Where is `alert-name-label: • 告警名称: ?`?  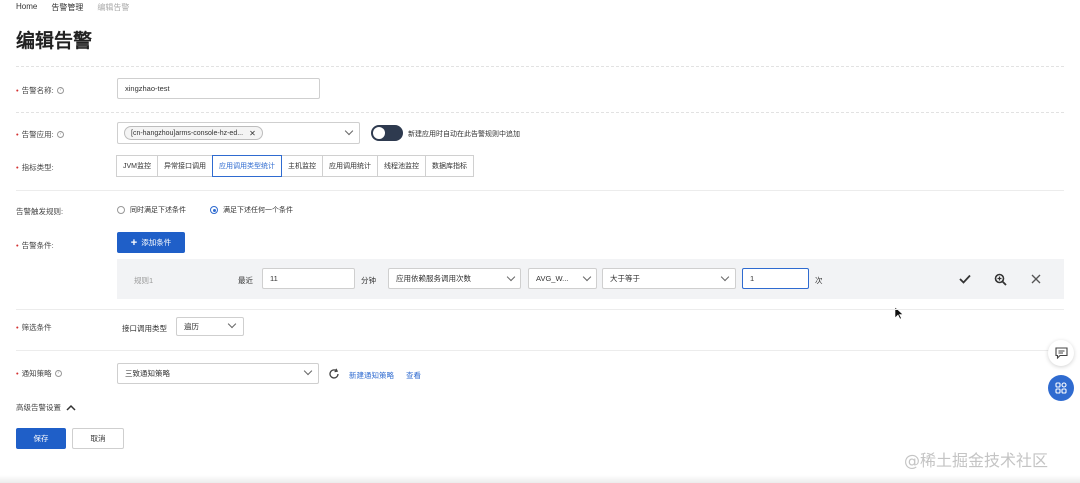
alert-name-label: • 告警名称: ? is located at coordinates (40, 90).